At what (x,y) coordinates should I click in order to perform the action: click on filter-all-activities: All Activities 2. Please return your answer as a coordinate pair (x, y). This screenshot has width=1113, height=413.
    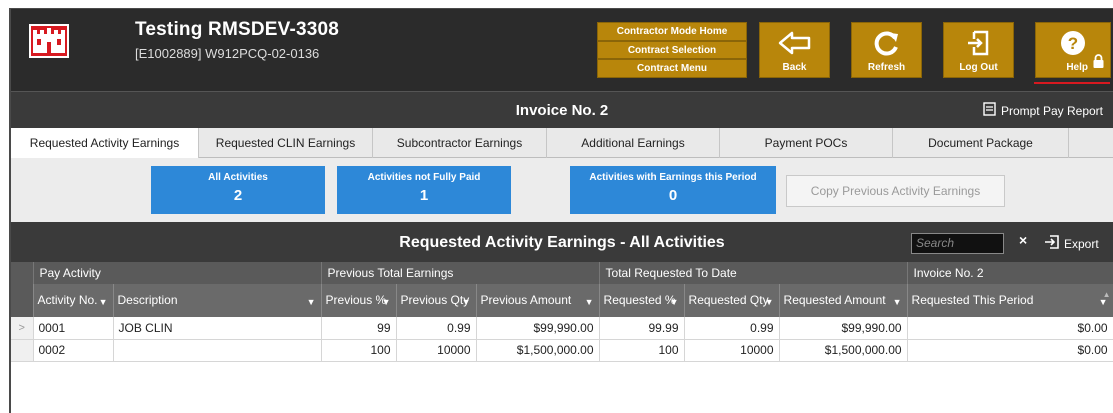
    Looking at the image, I should click on (238, 190).